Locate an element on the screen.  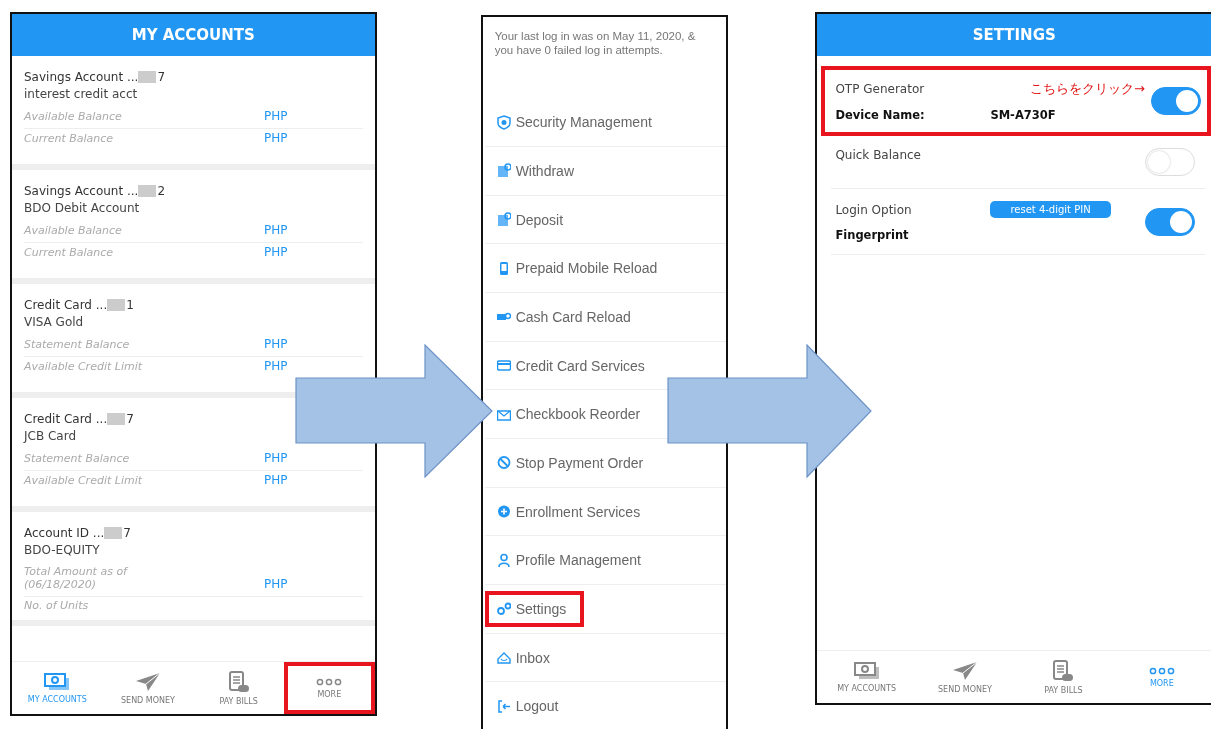
reset-pin-button: reset 4-digit PIN is located at coordinates (1050, 209).